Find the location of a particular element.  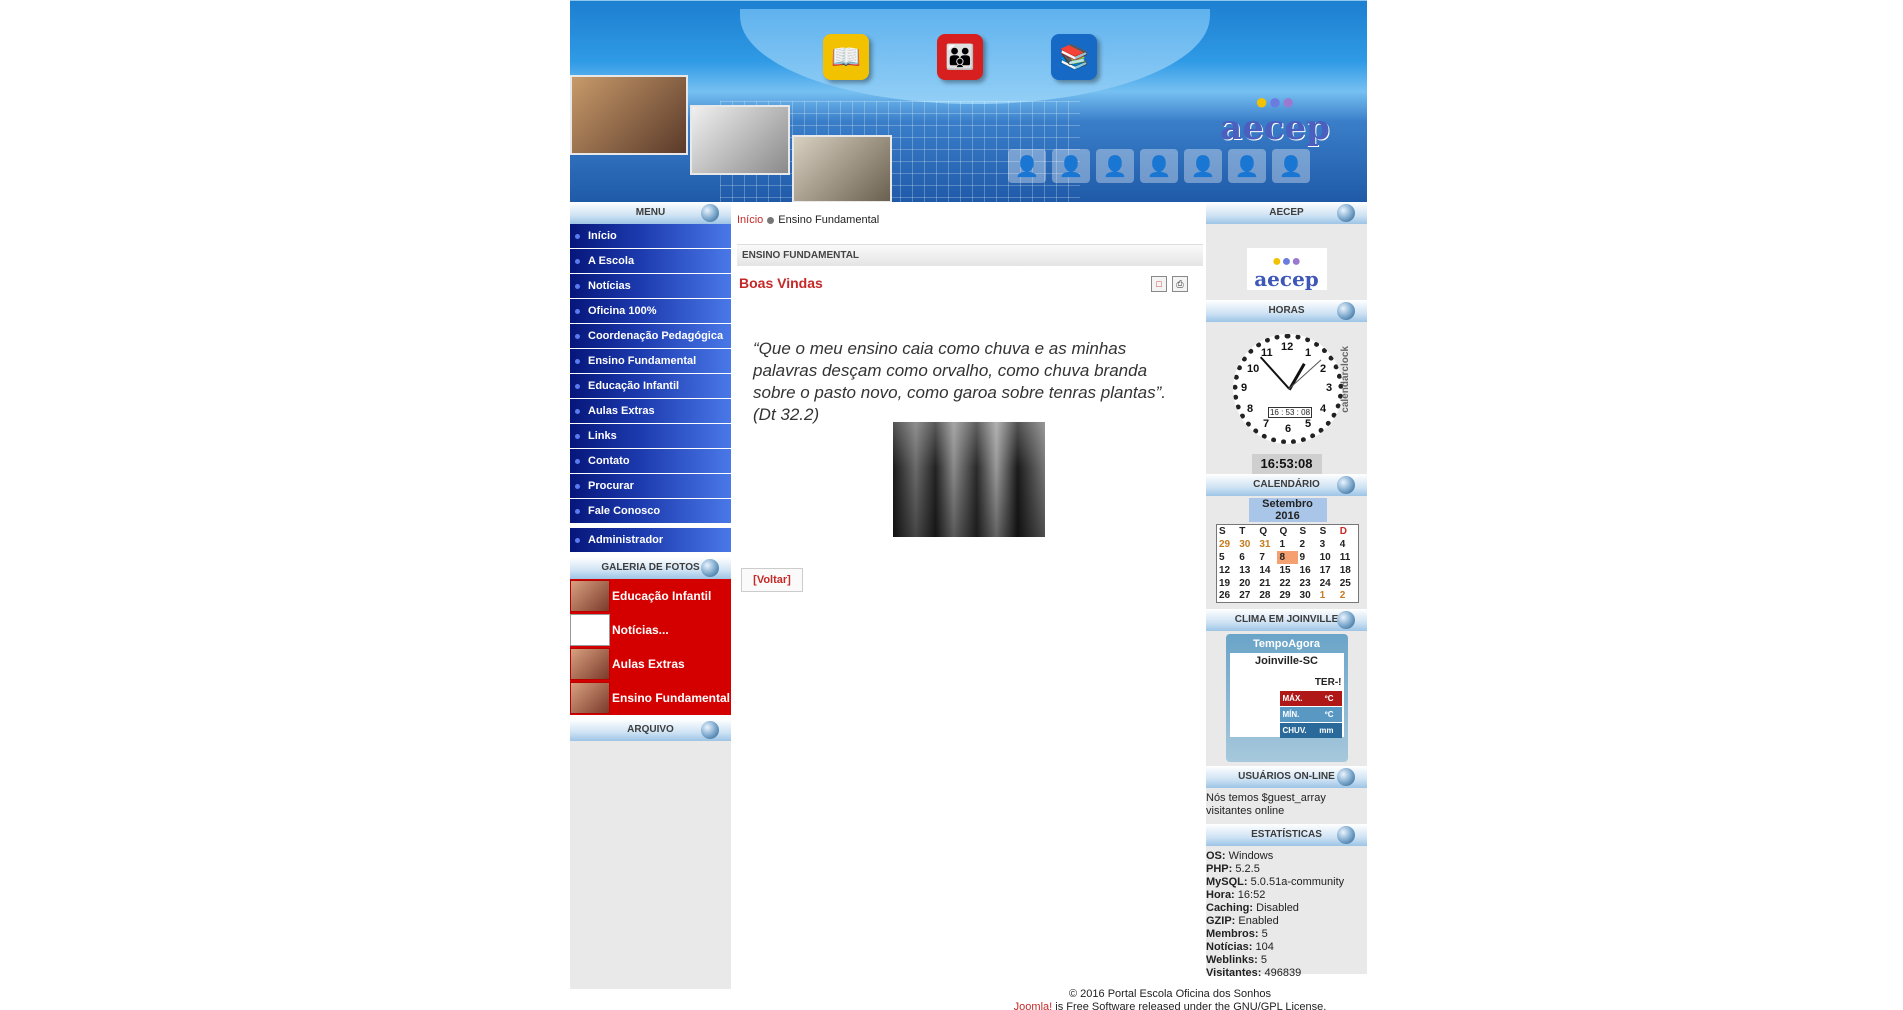

stat-value: Enabled is located at coordinates (1258, 921).